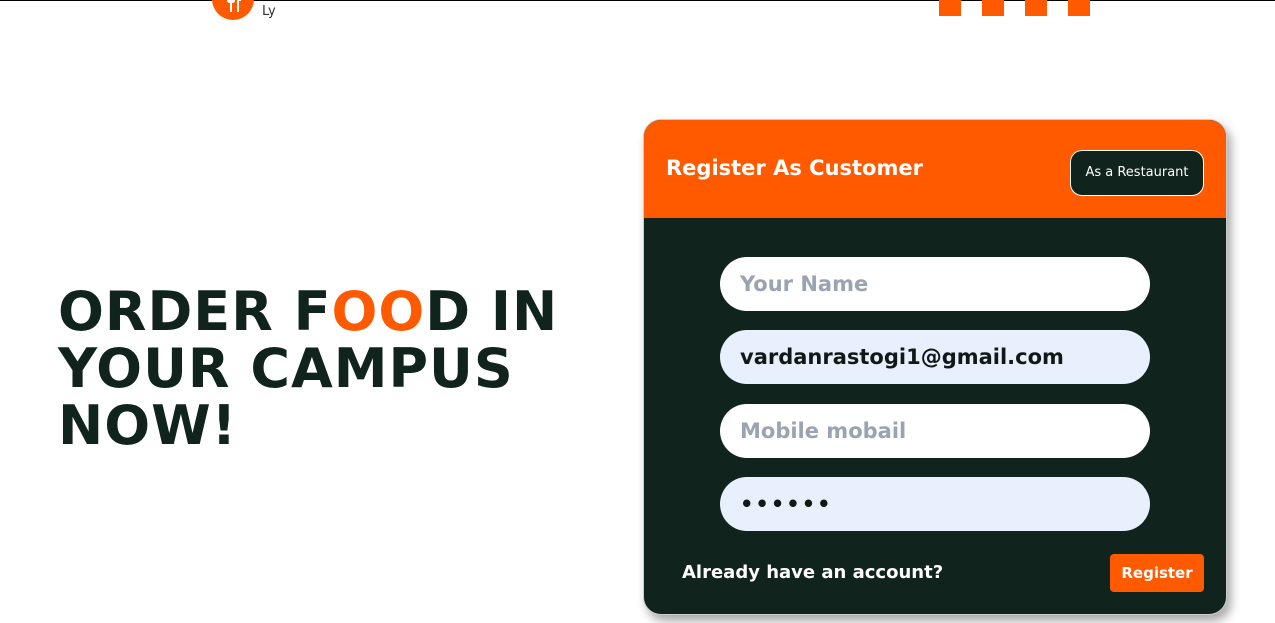  I want to click on register-card-header: Register As Customer As a Restaurant, so click(935, 169).